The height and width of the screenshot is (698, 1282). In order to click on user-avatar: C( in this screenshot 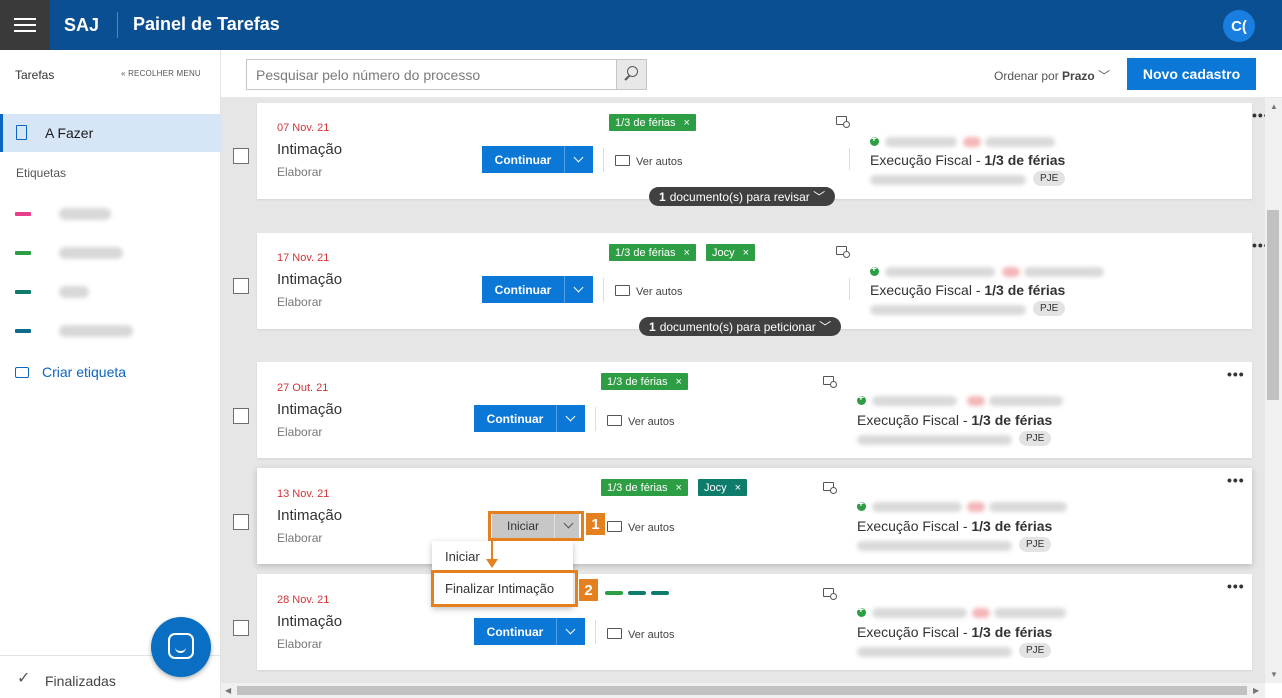, I will do `click(1239, 26)`.